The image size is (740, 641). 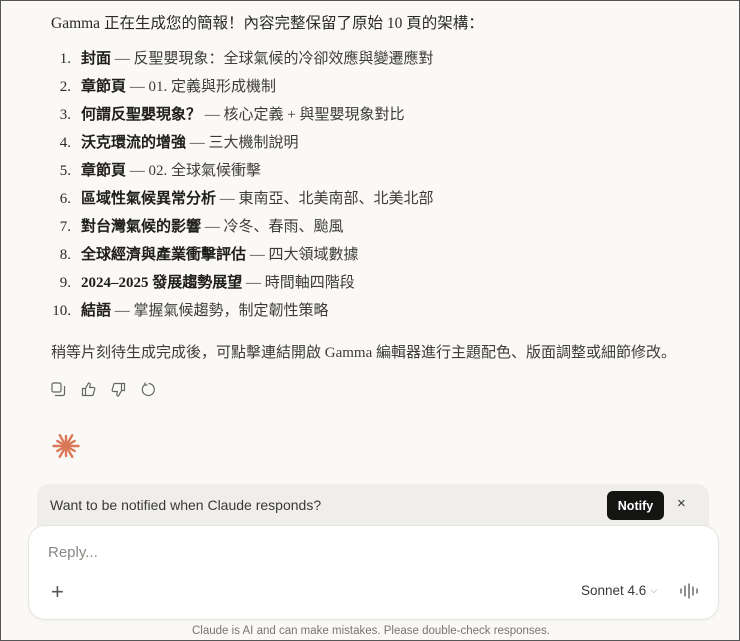 I want to click on model-selector: Sonnet 4.6 ⌵, so click(x=619, y=590).